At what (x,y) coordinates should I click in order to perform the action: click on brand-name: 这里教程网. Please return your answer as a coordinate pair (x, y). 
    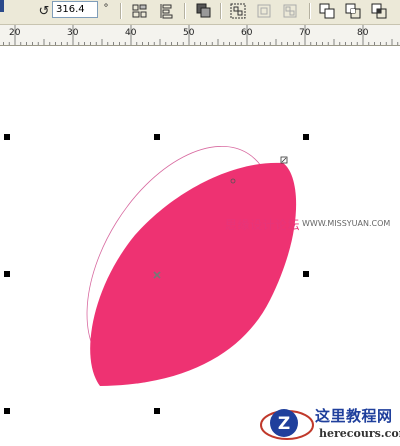
    Looking at the image, I should click on (354, 416).